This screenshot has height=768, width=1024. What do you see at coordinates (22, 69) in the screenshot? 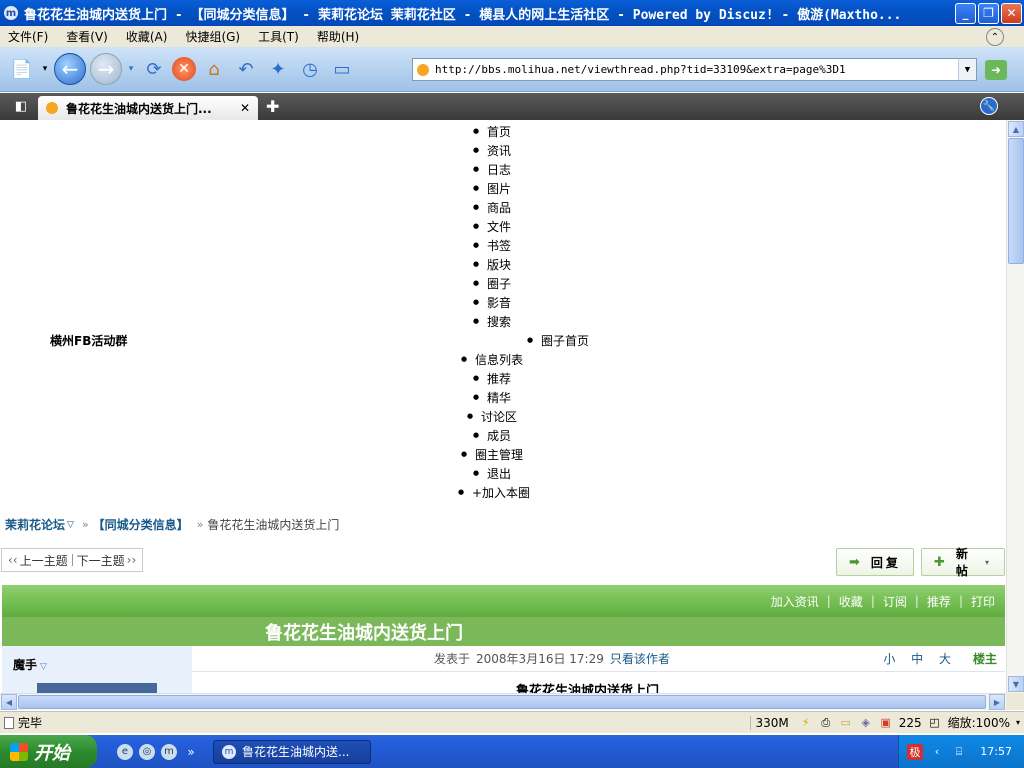
I see `new-page-icon: 📄` at bounding box center [22, 69].